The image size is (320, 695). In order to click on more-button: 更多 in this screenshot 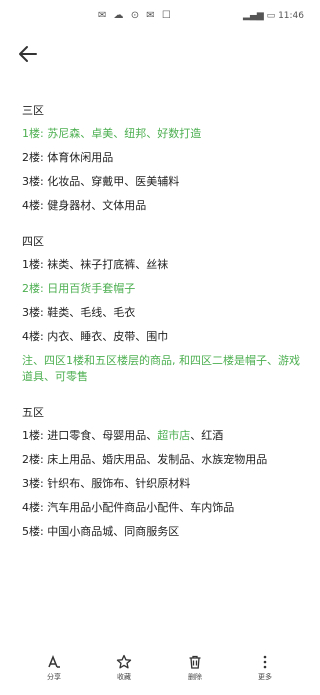, I will do `click(265, 668)`.